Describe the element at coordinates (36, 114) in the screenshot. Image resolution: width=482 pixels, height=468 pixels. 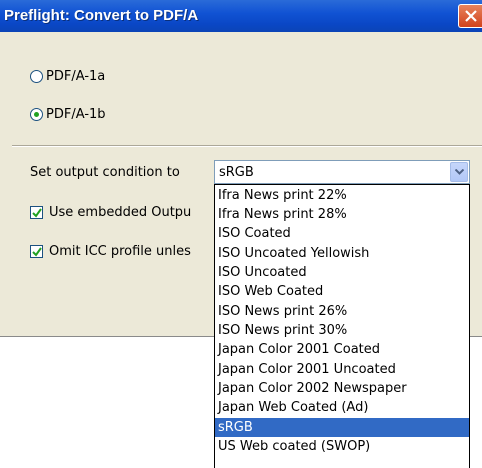
I see `radio-pdfa-1b-button` at that location.